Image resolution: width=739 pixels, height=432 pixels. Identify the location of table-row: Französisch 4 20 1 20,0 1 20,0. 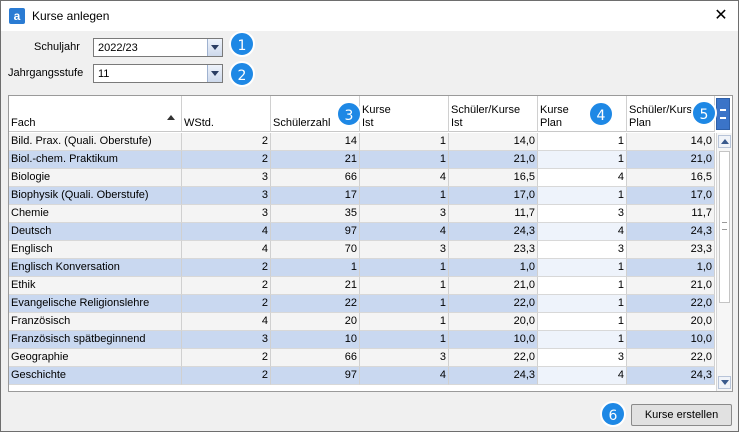
(362, 322).